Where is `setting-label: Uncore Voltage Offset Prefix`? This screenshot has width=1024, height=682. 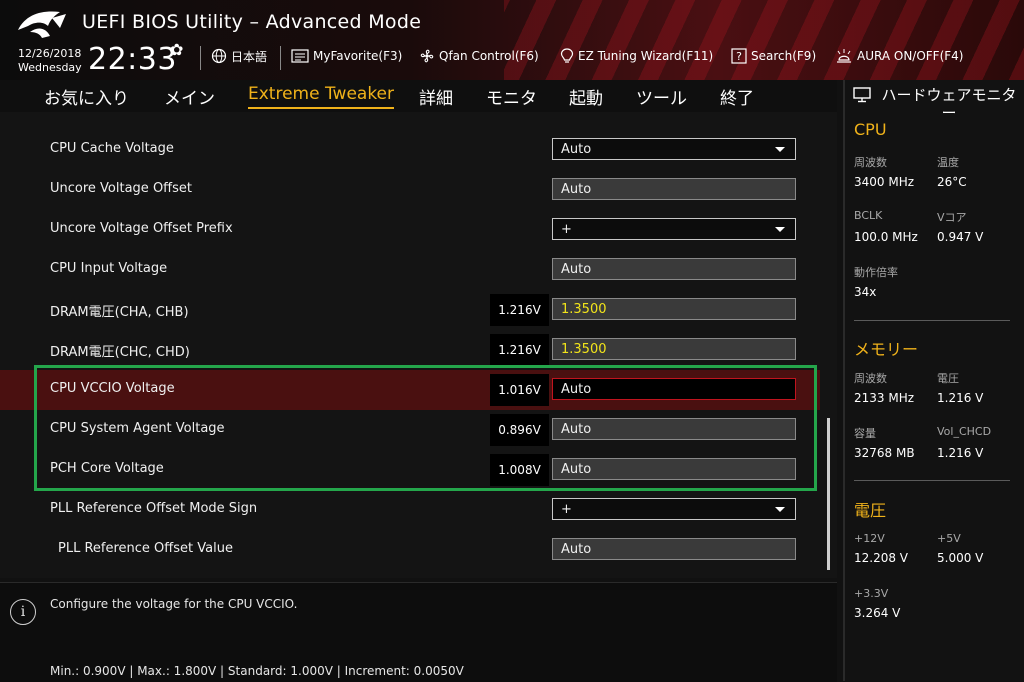 setting-label: Uncore Voltage Offset Prefix is located at coordinates (141, 228).